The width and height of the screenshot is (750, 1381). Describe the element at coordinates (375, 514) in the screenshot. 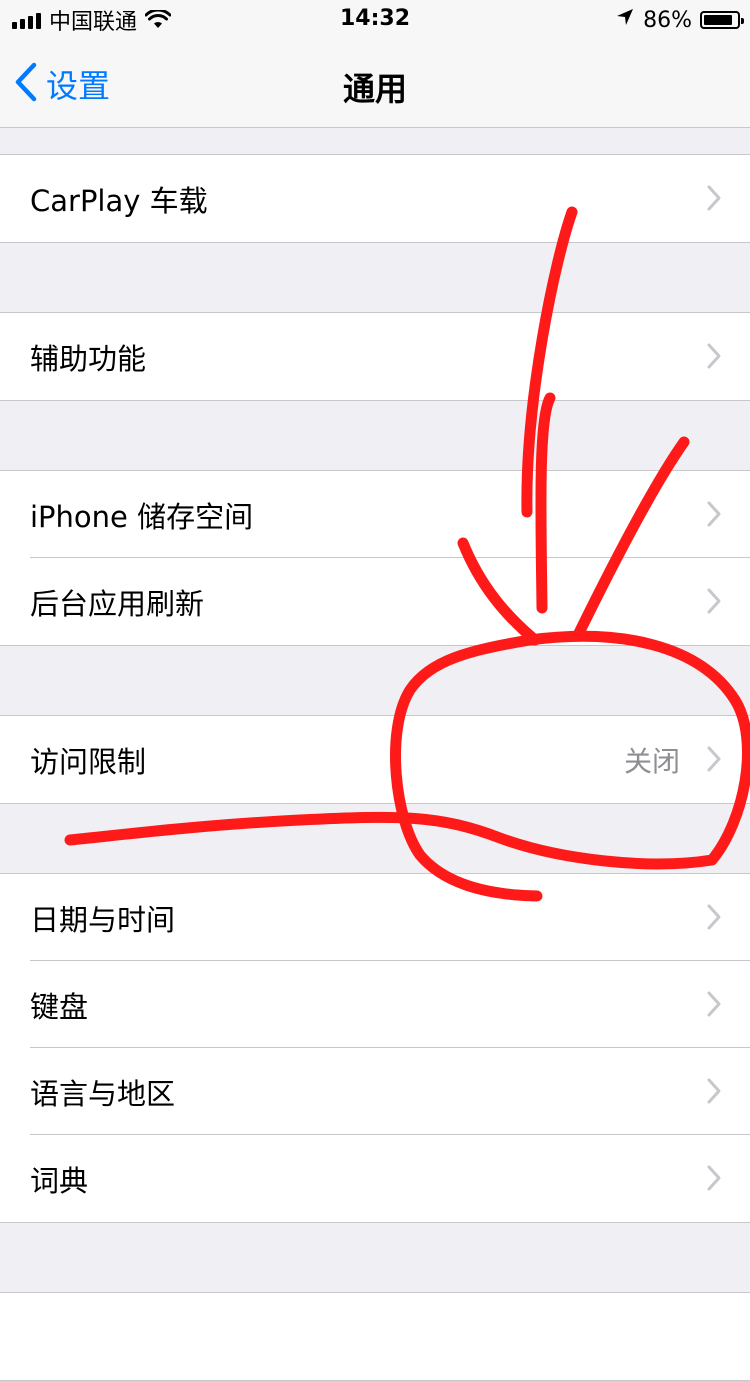

I see `iphone-storage-row: iPhone 储存空间` at that location.